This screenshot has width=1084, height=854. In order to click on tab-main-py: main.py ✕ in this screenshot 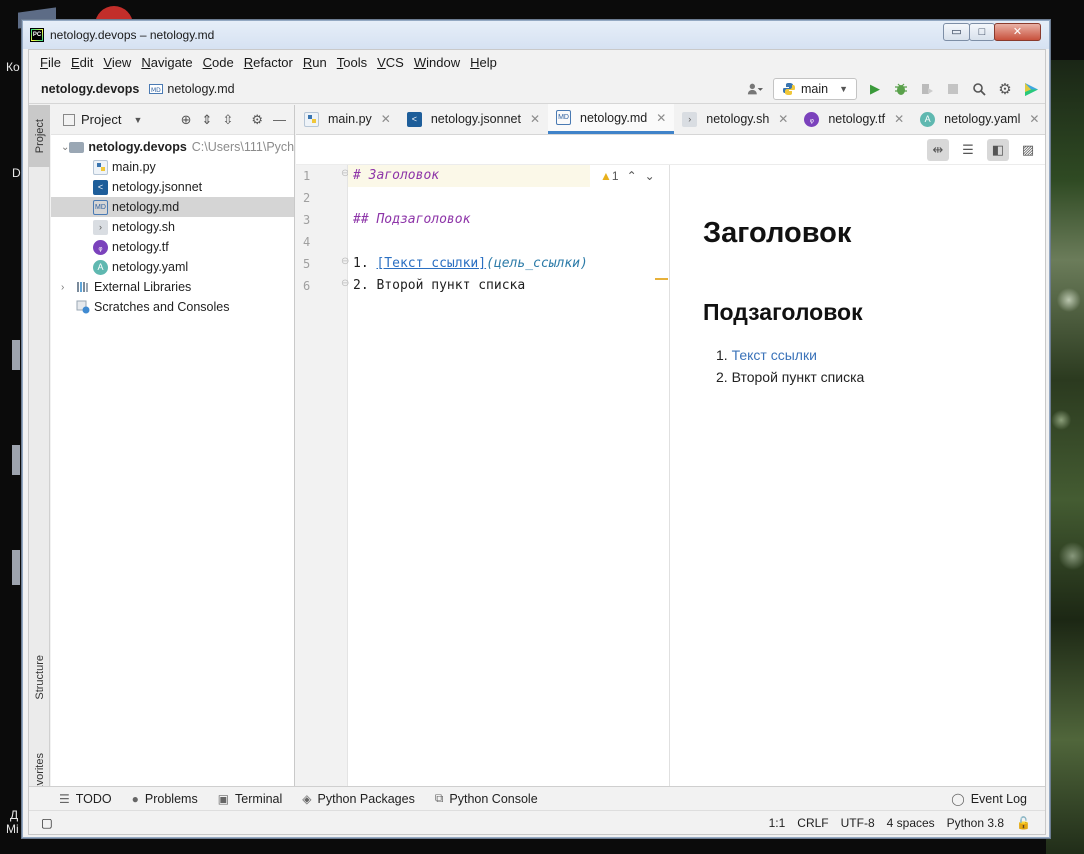, I will do `click(347, 119)`.